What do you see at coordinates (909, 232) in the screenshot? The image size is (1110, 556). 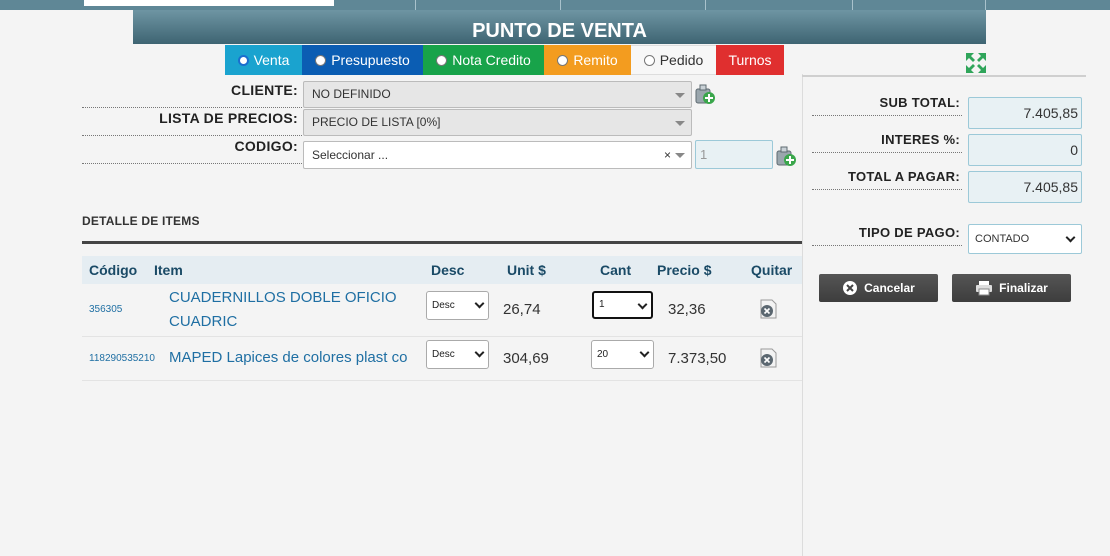 I see `tipo-pago-label: TIPO DE PAGO:` at bounding box center [909, 232].